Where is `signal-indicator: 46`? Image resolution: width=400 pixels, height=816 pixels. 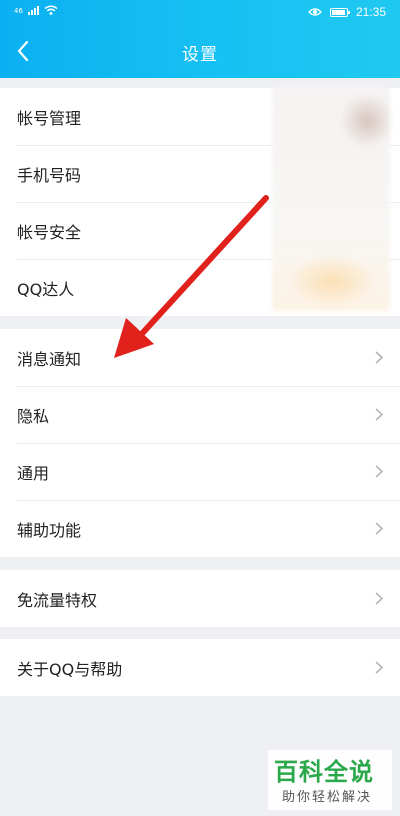 signal-indicator: 46 is located at coordinates (36, 10).